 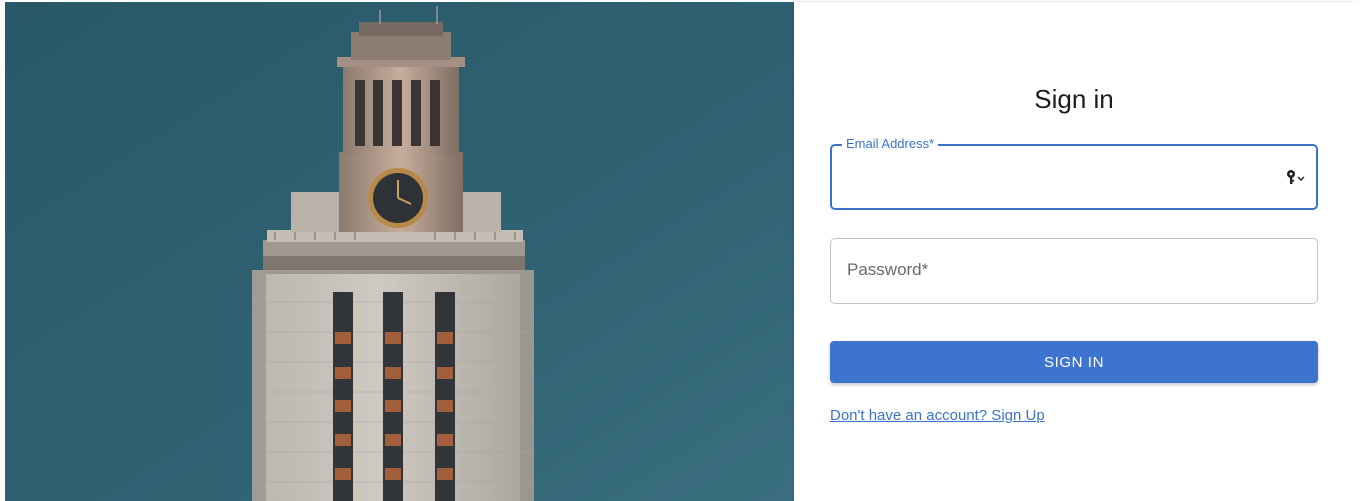 I want to click on page-title: Sign in, so click(x=1074, y=99).